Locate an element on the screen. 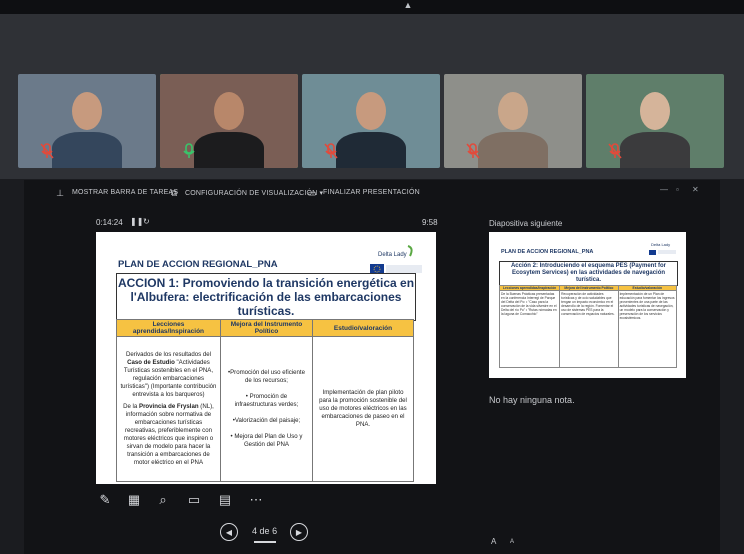  delta-lady-logo: Delta Lady is located at coordinates (662, 248).